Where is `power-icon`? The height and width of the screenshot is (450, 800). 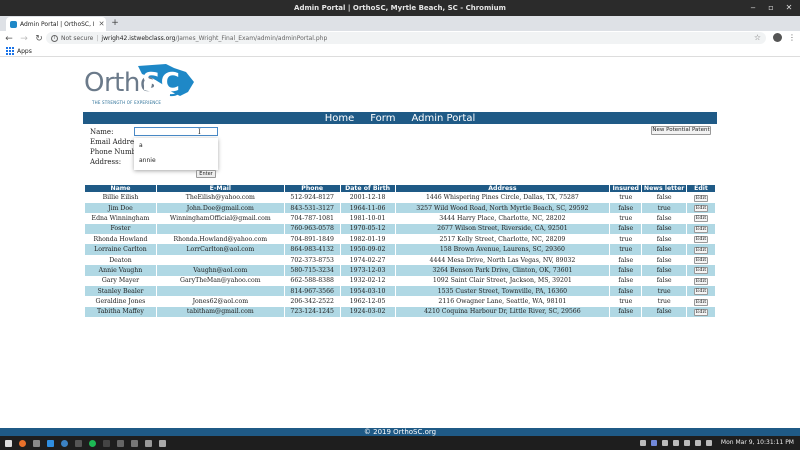
power-icon is located at coordinates (708, 442).